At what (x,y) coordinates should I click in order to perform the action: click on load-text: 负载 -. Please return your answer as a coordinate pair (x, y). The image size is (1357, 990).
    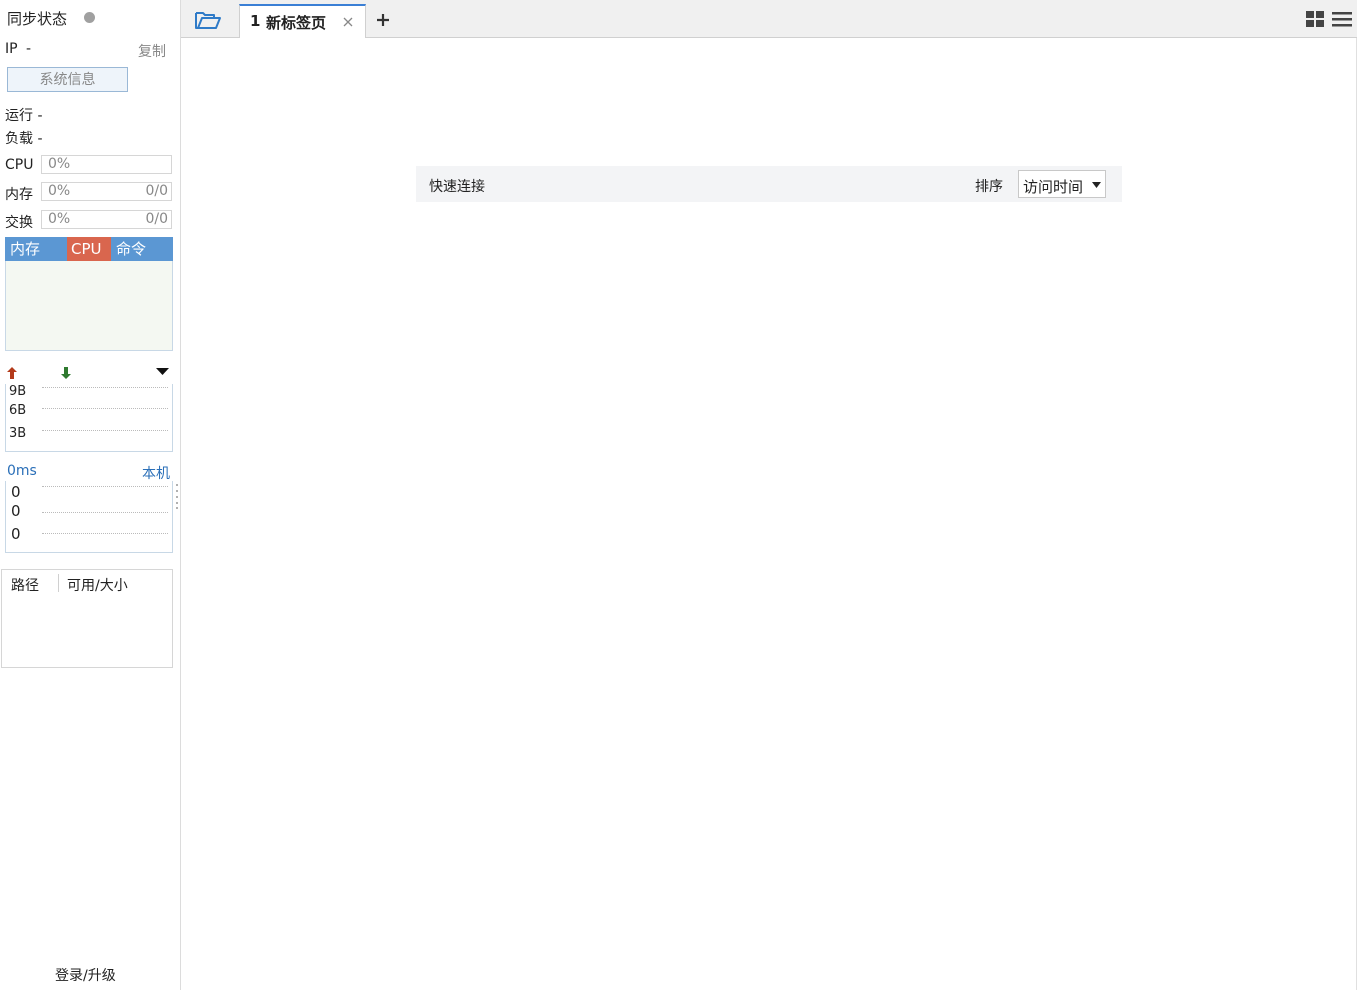
    Looking at the image, I should click on (24, 139).